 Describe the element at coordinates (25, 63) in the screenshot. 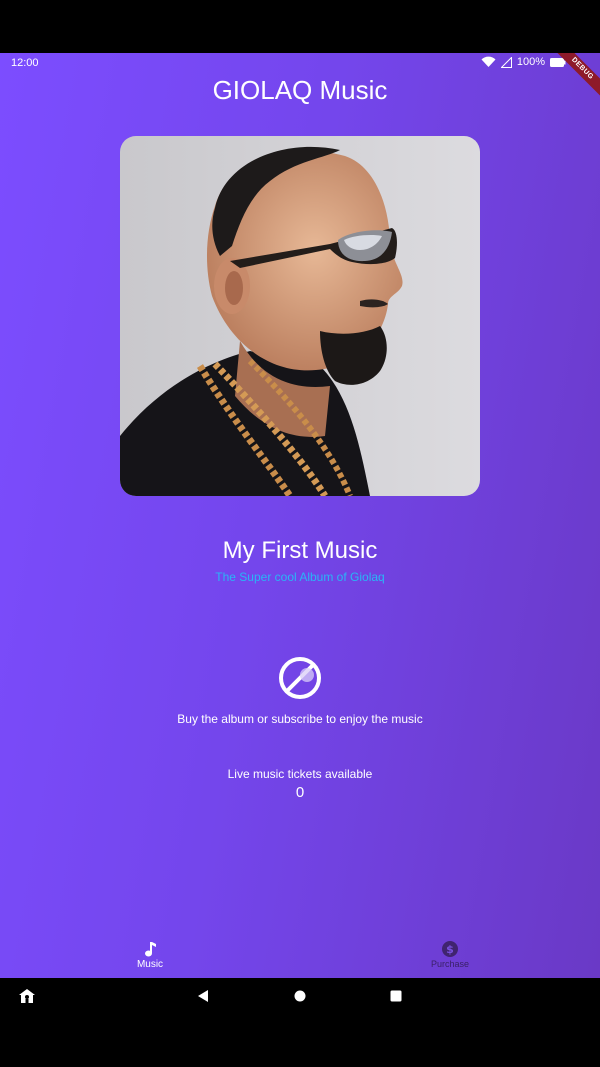

I see `status-time: 12:00` at that location.